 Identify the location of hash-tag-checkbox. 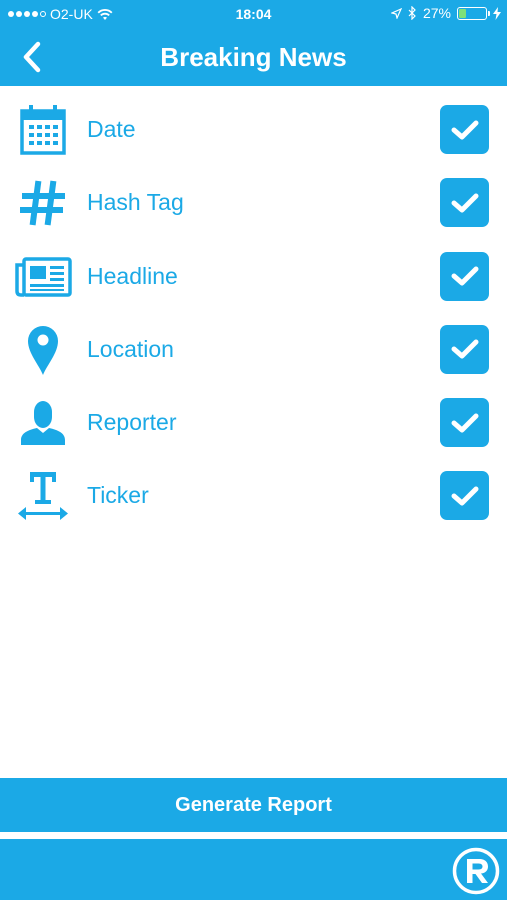
(464, 203).